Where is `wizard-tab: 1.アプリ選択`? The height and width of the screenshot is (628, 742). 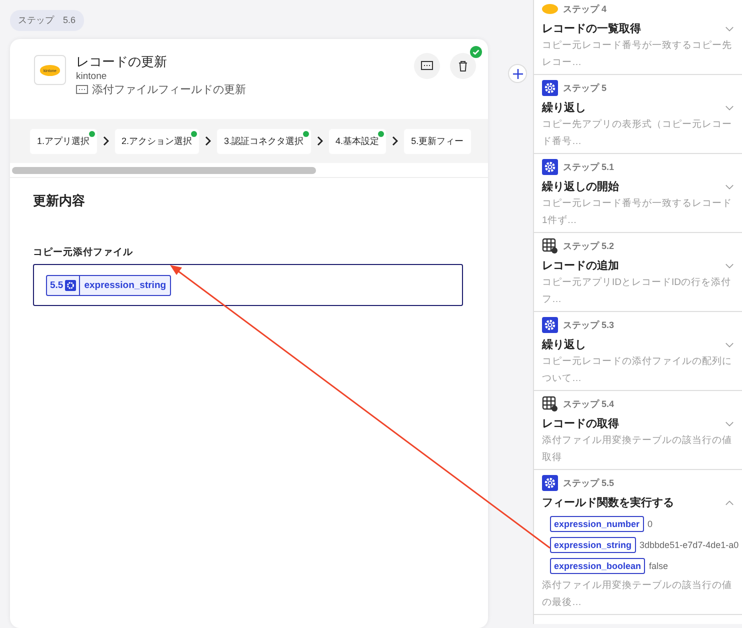
wizard-tab: 1.アプリ選択 is located at coordinates (63, 141).